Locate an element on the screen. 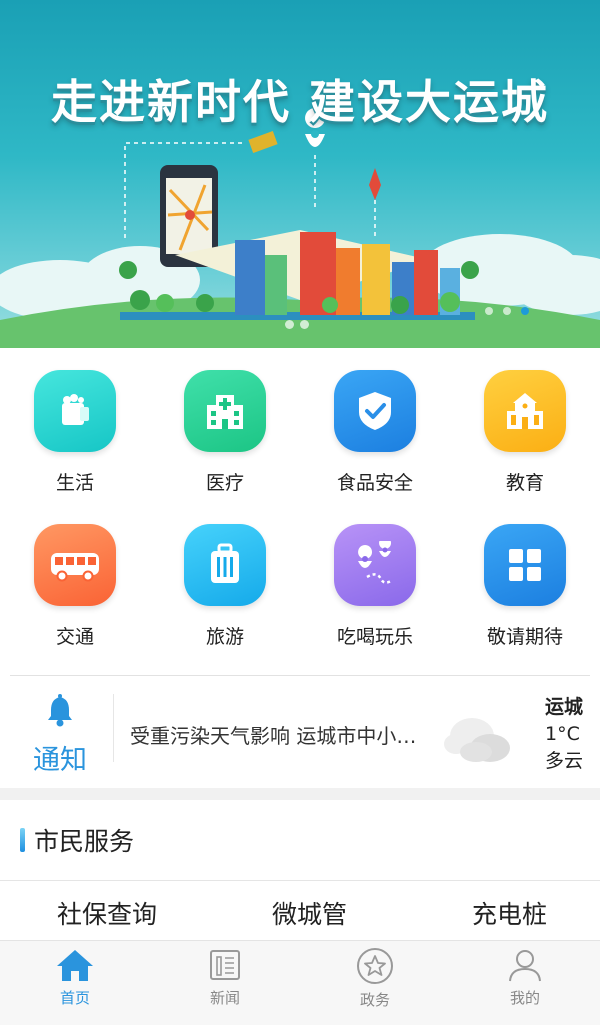 The width and height of the screenshot is (600, 1025). category-food-safety: 食品安全 is located at coordinates (375, 432).